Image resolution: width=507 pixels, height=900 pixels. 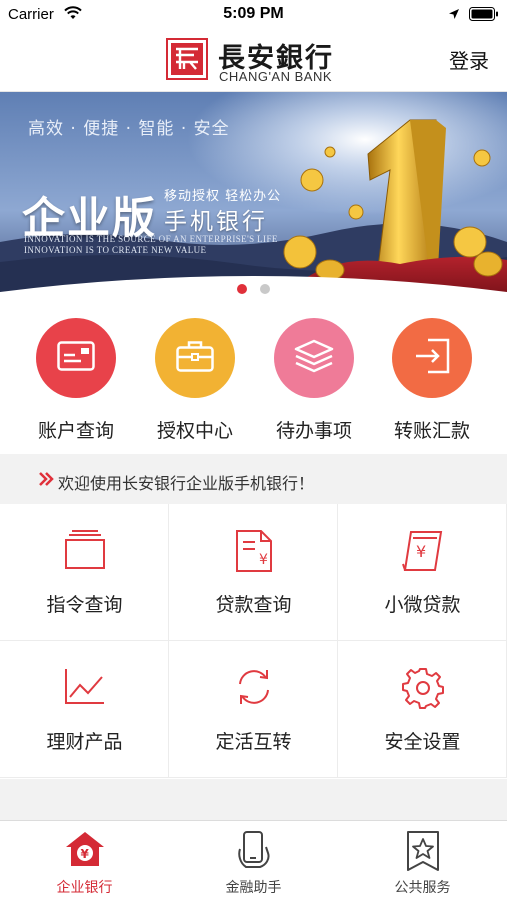 I want to click on bottom-tab-bar: ¥ 企业银行 金融助手 公共服务, so click(x=253, y=860).